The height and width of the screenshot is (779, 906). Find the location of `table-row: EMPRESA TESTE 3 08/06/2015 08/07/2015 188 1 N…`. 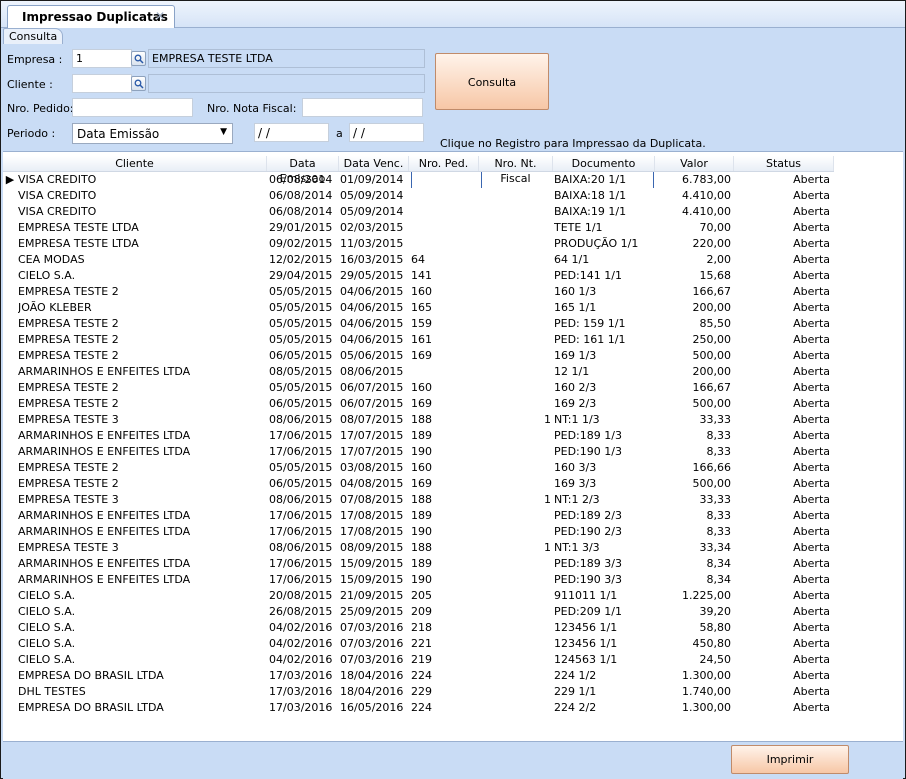

table-row: EMPRESA TESTE 3 08/06/2015 08/07/2015 188 1 N… is located at coordinates (418, 420).